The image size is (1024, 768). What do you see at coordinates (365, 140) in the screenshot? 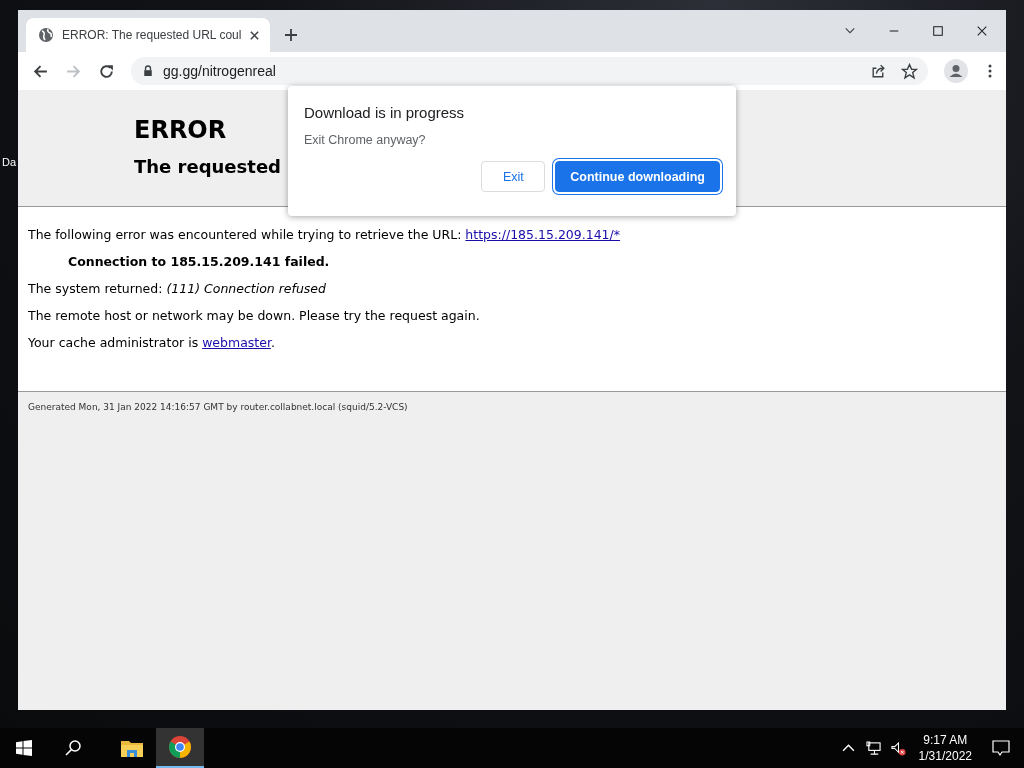
I see `dialog-message: Exit Chrome anyway?` at bounding box center [365, 140].